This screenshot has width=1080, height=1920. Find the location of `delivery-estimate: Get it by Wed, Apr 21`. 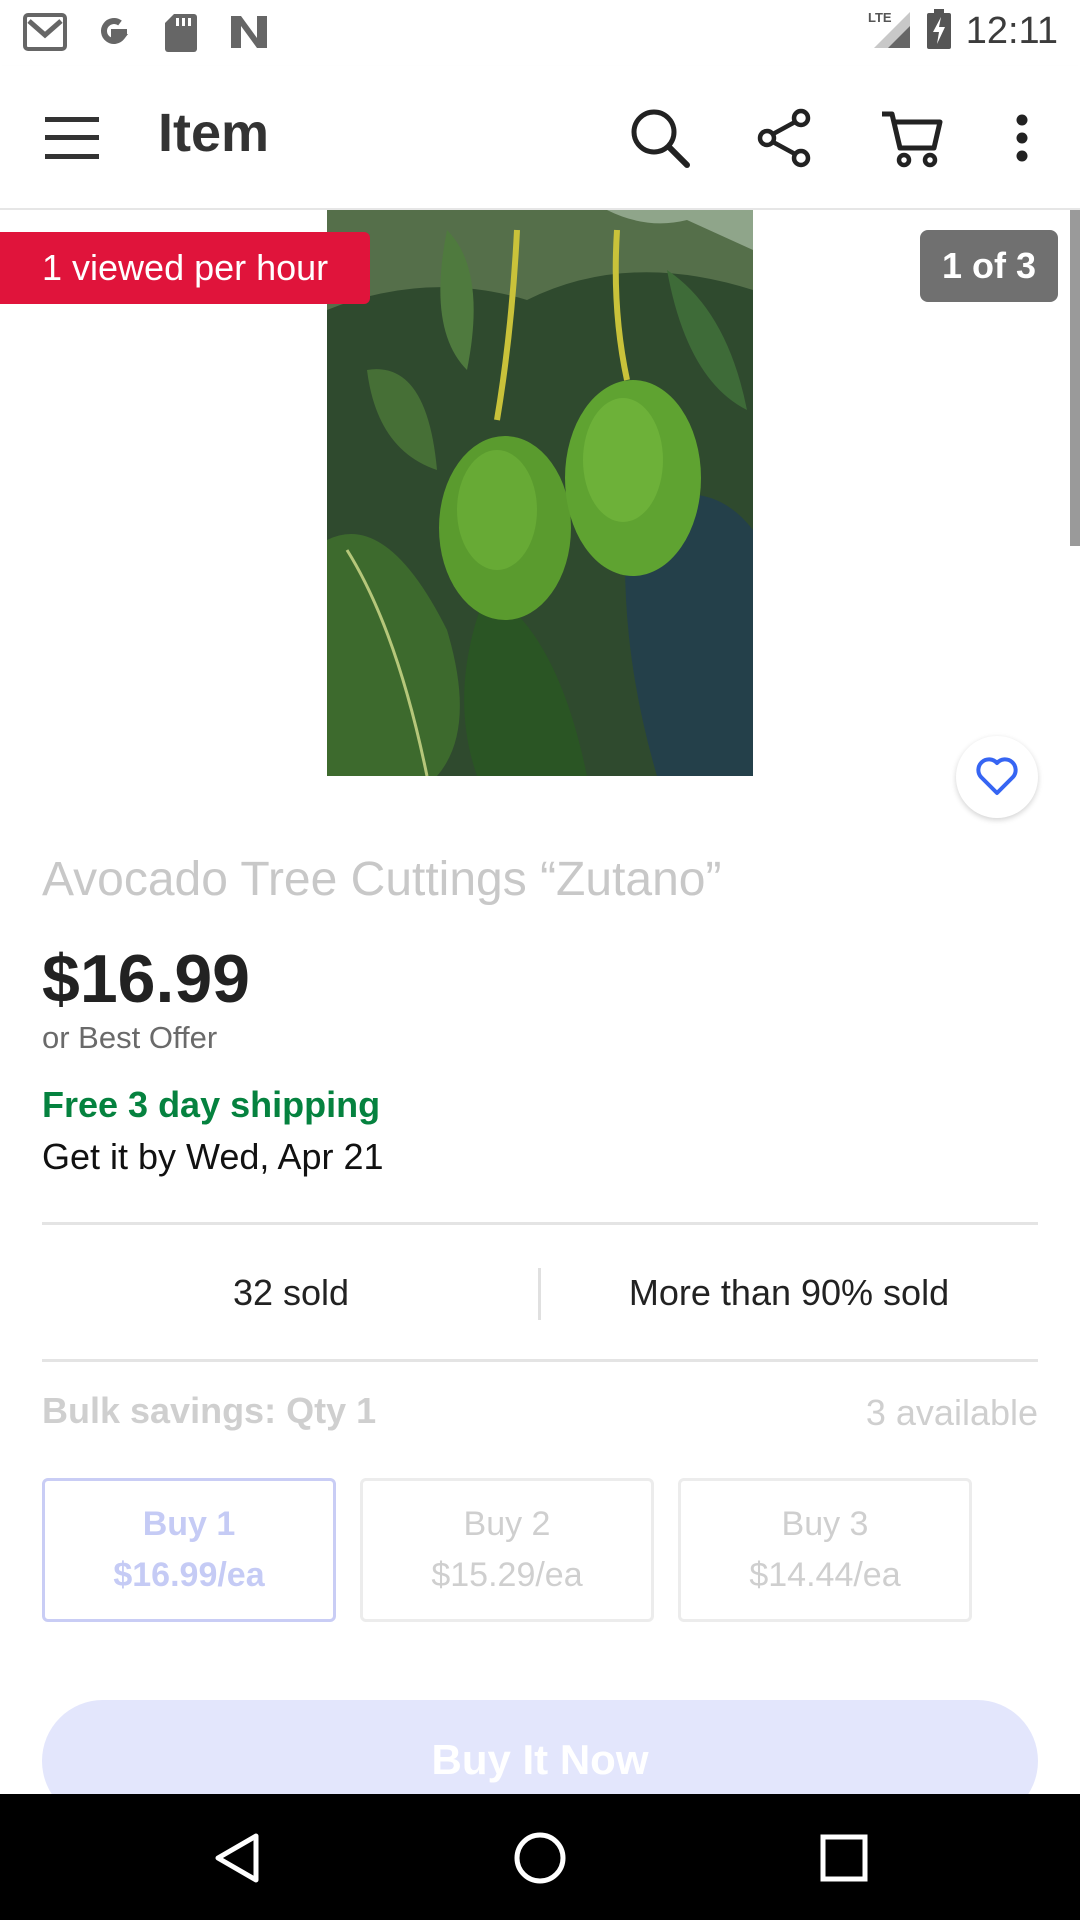

delivery-estimate: Get it by Wed, Apr 21 is located at coordinates (213, 1156).